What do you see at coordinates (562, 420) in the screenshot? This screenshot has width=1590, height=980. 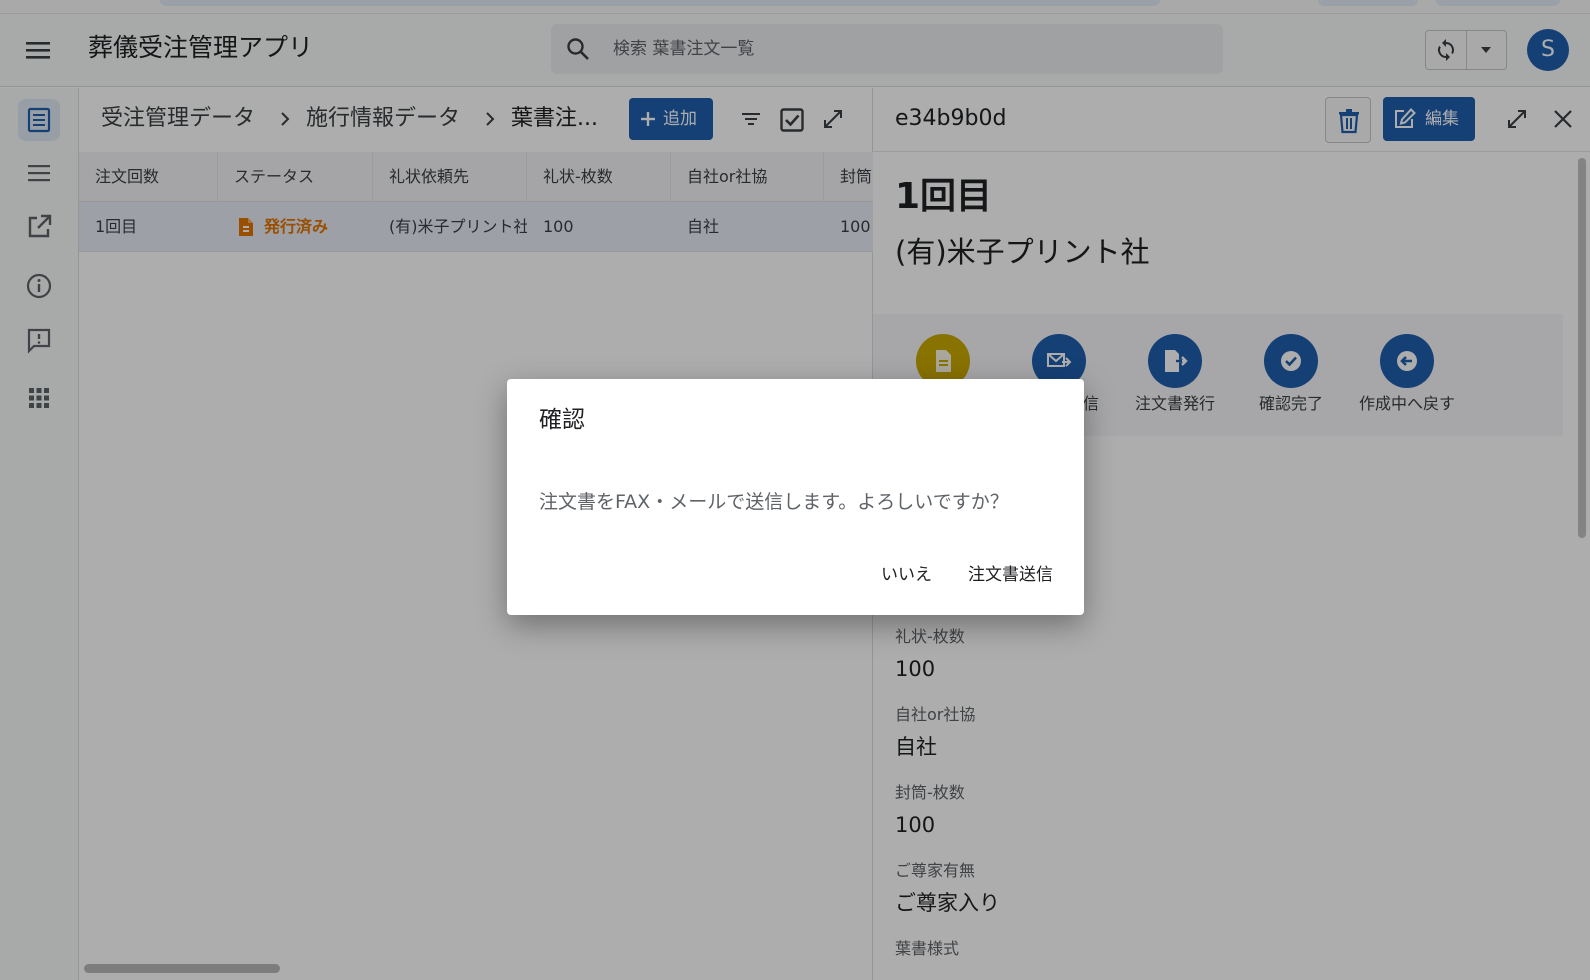 I see `dialog-title: 確認` at bounding box center [562, 420].